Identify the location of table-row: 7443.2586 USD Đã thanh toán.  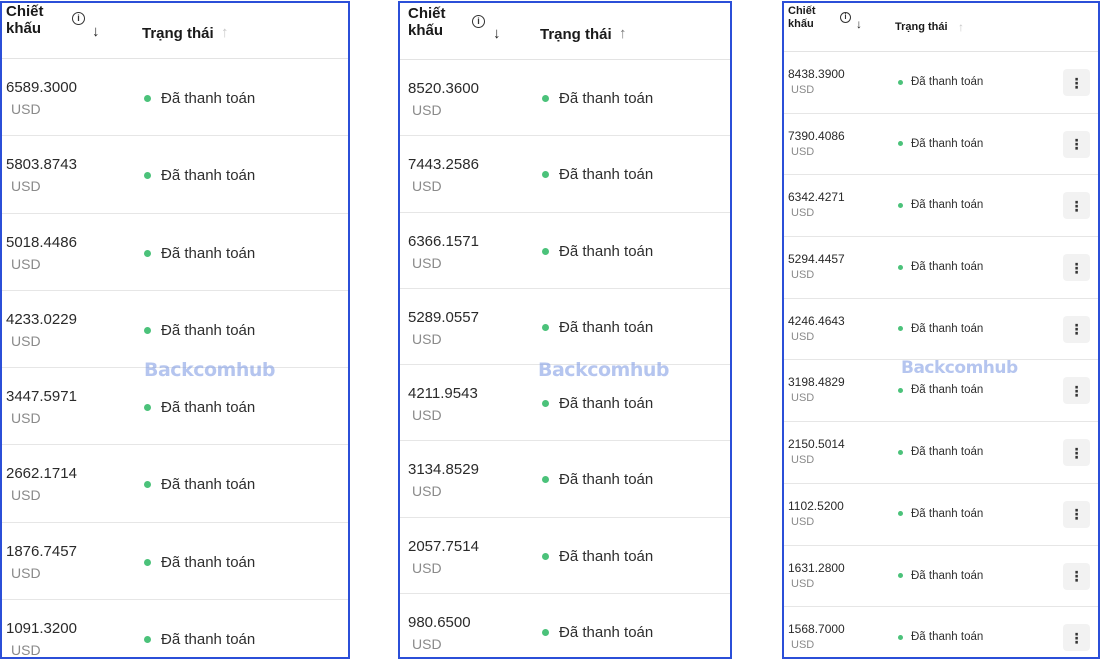
(565, 174).